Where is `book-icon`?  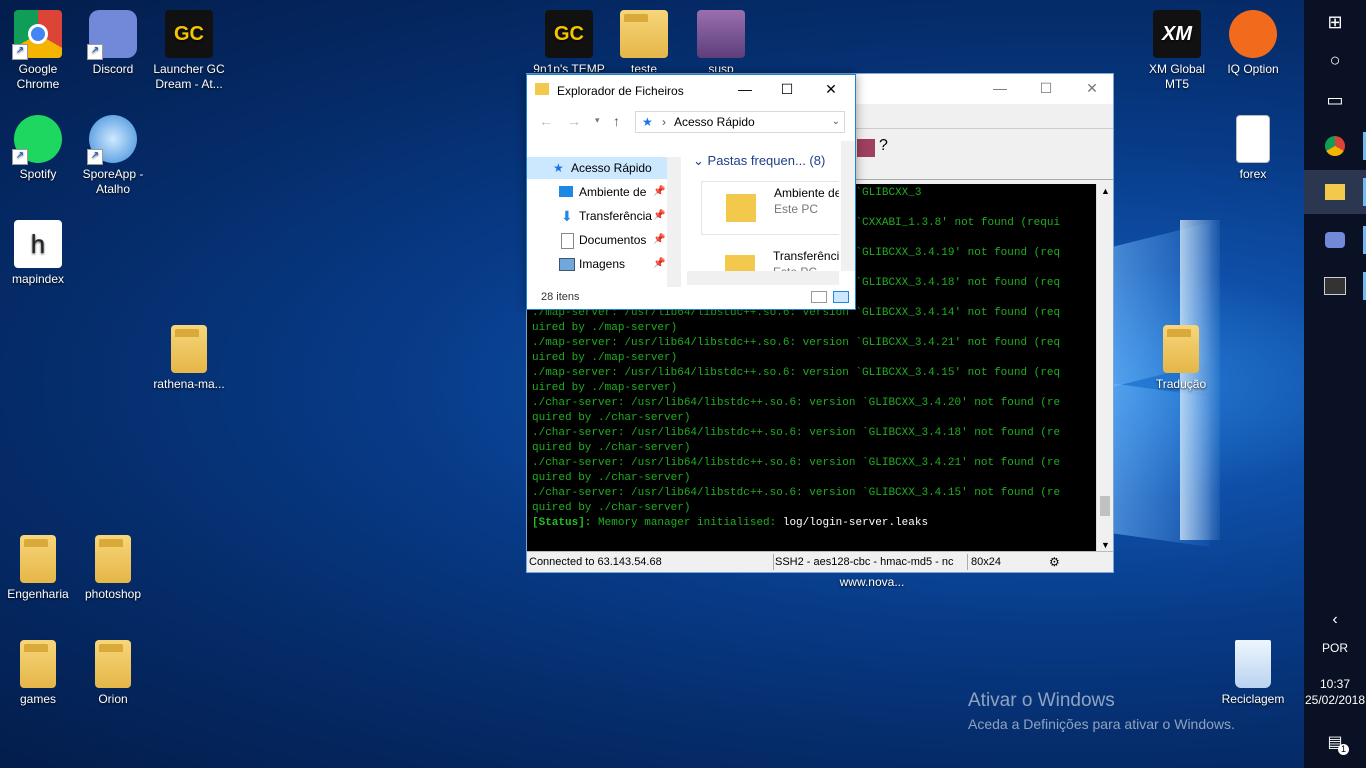
book-icon is located at coordinates (866, 148).